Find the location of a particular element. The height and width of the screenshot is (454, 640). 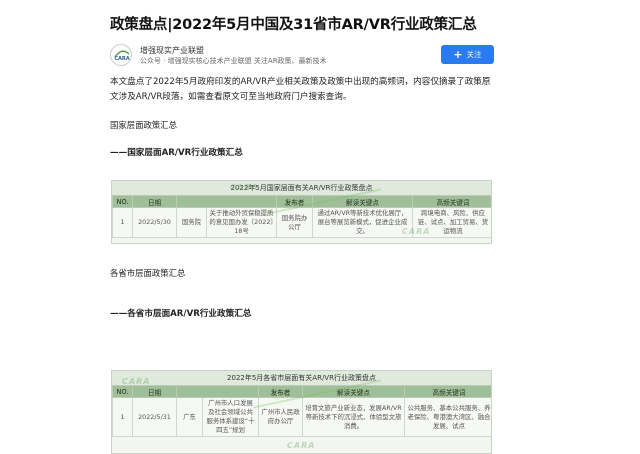

subheading-national: ——国家层面AR/VR行业政策汇总 is located at coordinates (176, 153).